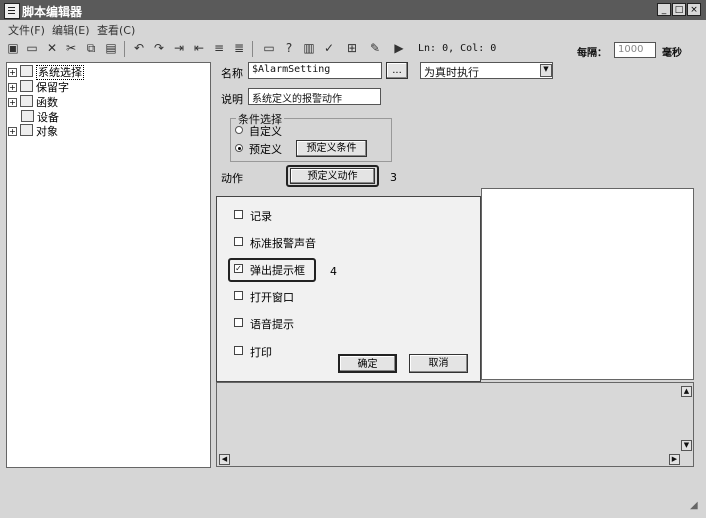 The image size is (706, 518). I want to click on maximize-button: □, so click(679, 9).